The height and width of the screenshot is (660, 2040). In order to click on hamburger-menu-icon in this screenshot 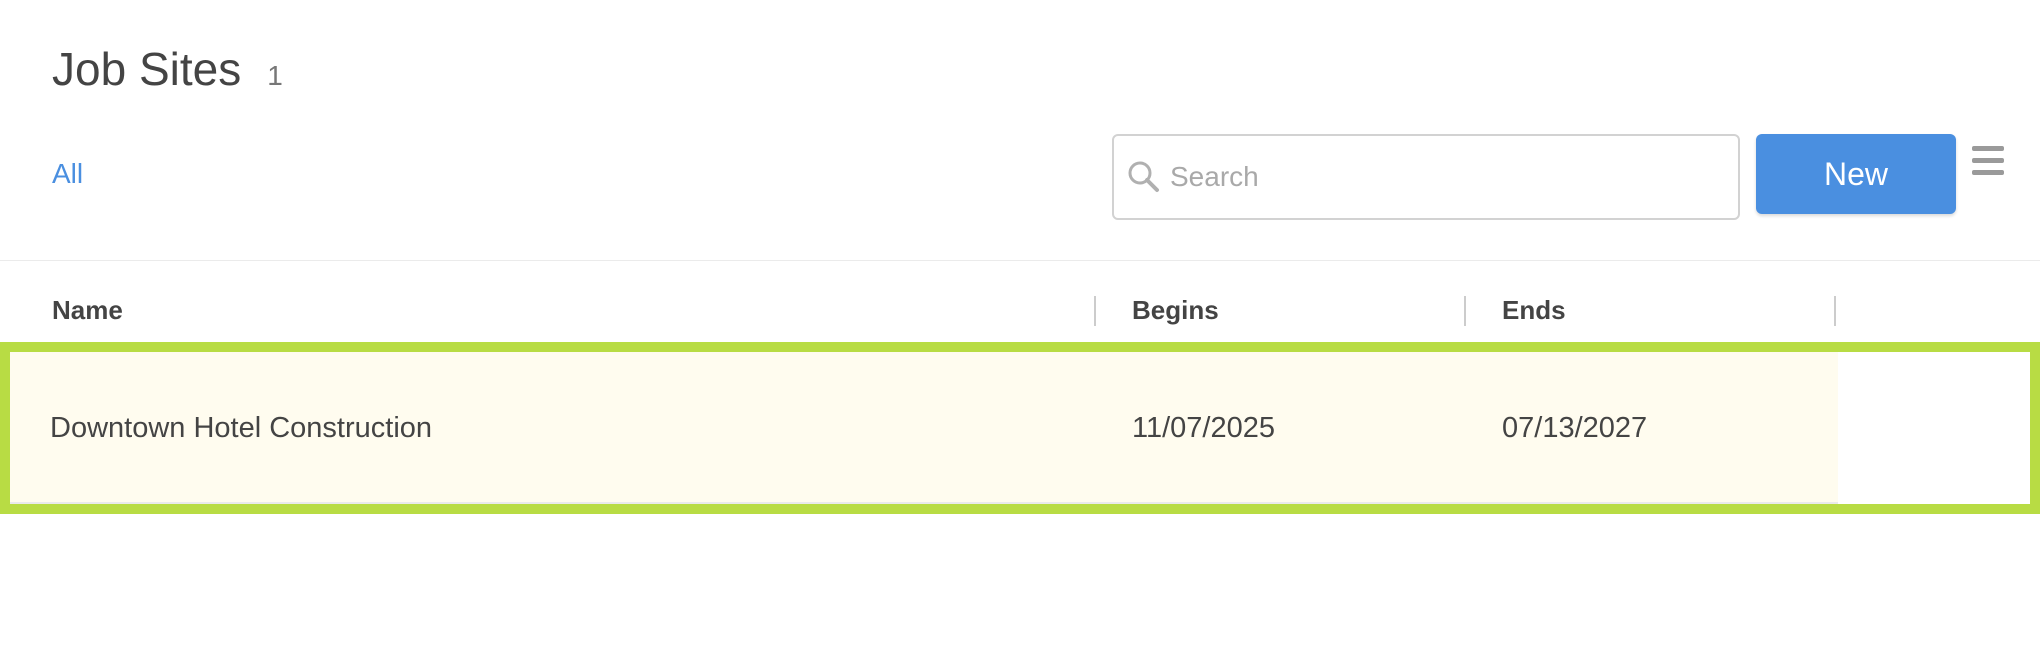, I will do `click(1988, 163)`.